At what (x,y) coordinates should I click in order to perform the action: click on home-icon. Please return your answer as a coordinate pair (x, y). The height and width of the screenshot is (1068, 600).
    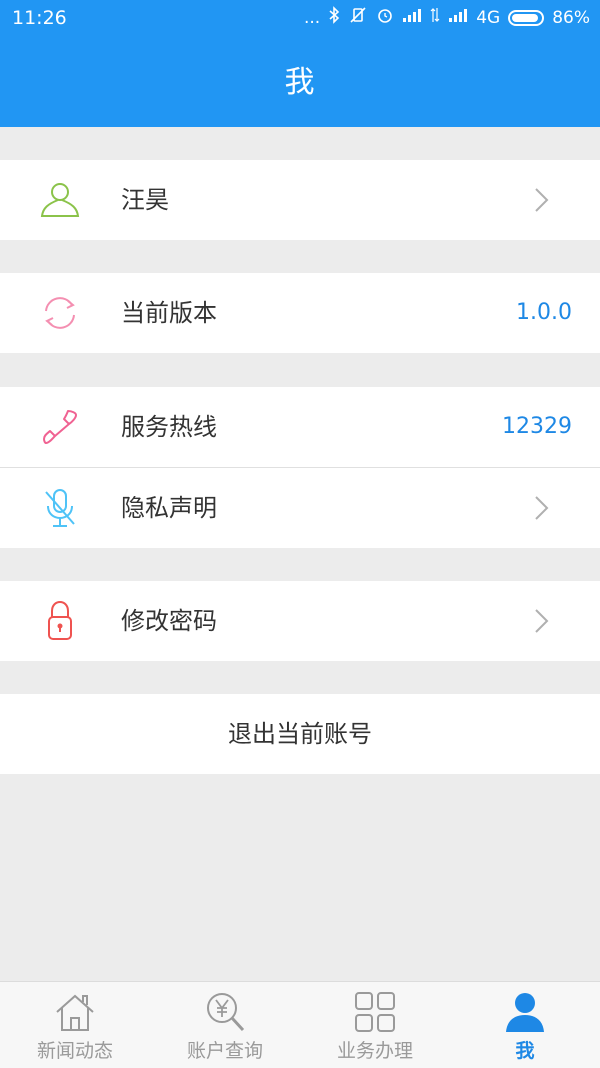
    Looking at the image, I should click on (75, 1012).